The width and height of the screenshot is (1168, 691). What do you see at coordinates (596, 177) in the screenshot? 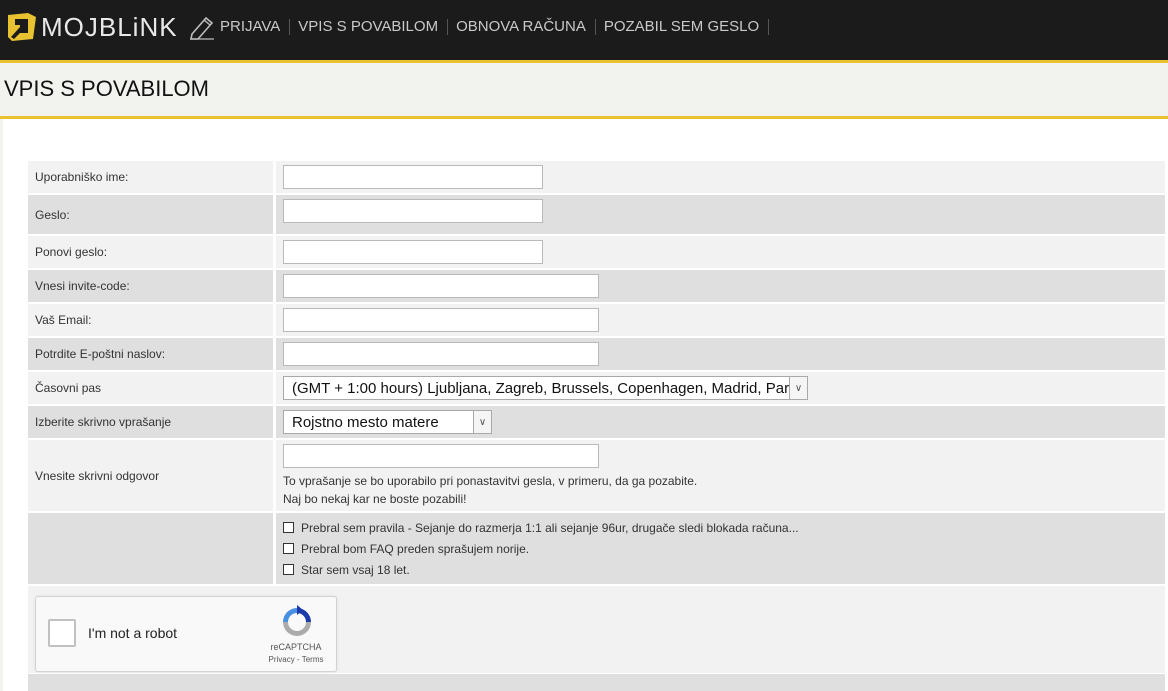
I see `form-row-username: Uporabniško ime:` at bounding box center [596, 177].